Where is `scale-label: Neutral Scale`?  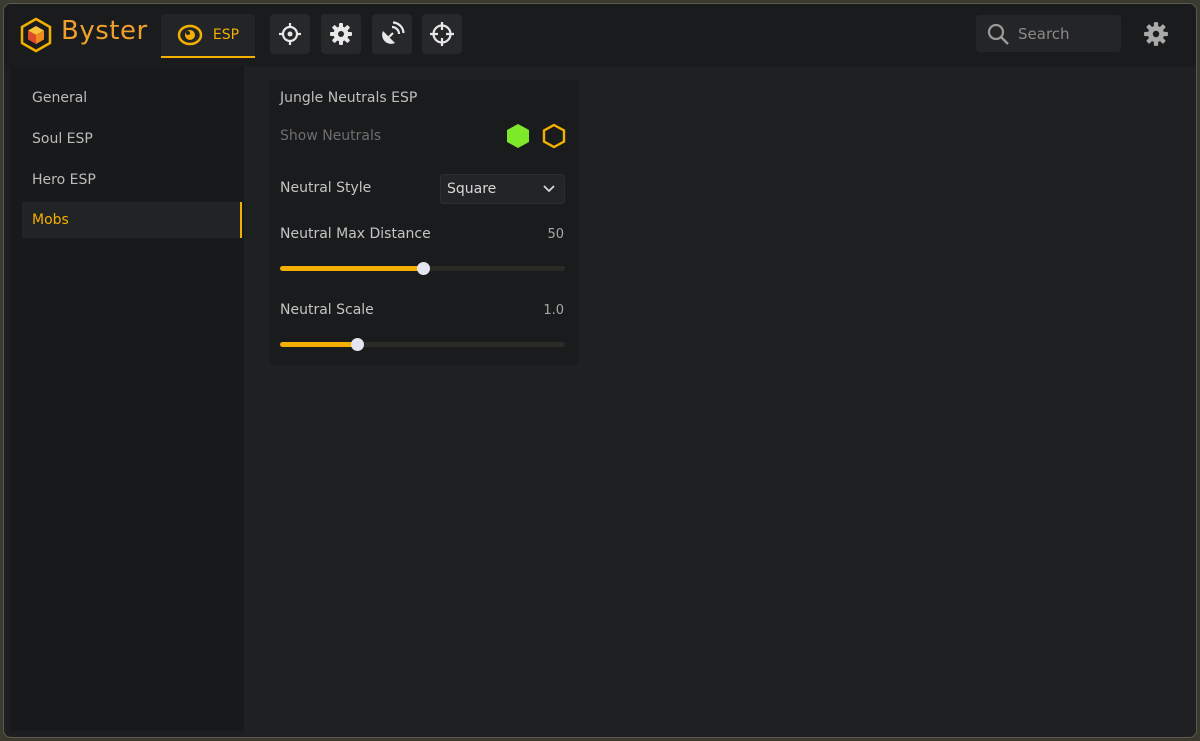
scale-label: Neutral Scale is located at coordinates (327, 310).